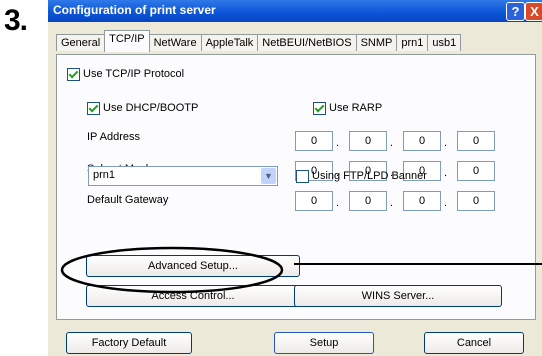 The image size is (542, 356). Describe the element at coordinates (301, 270) in the screenshot. I see `callout-annotation` at that location.